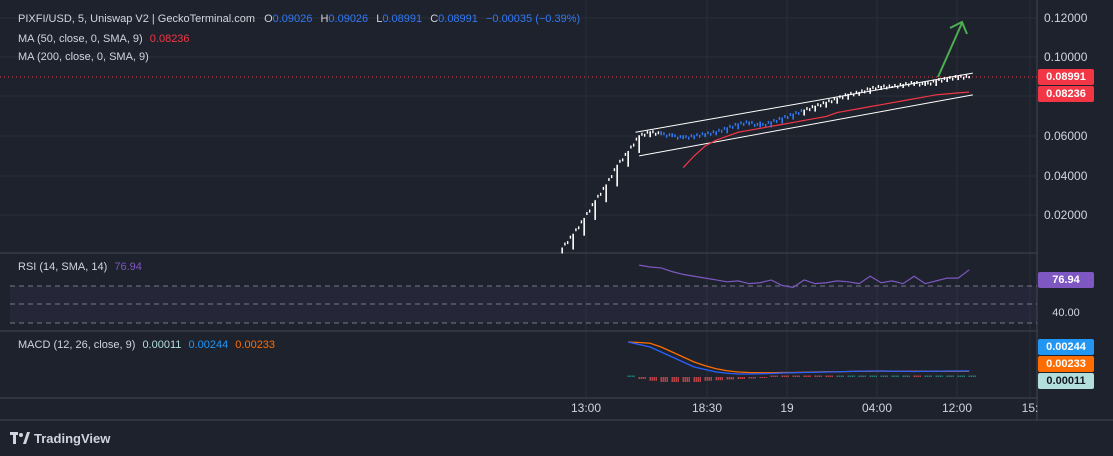  Describe the element at coordinates (1066, 347) in the screenshot. I see `macd-line-tag: 0.00244` at that location.